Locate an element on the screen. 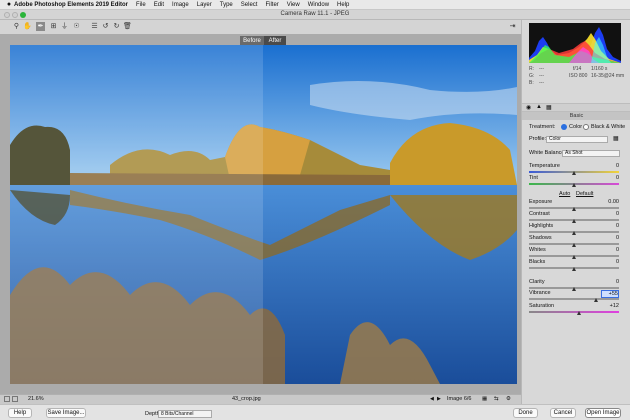  slider-value-saturation: +12 is located at coordinates (610, 306).